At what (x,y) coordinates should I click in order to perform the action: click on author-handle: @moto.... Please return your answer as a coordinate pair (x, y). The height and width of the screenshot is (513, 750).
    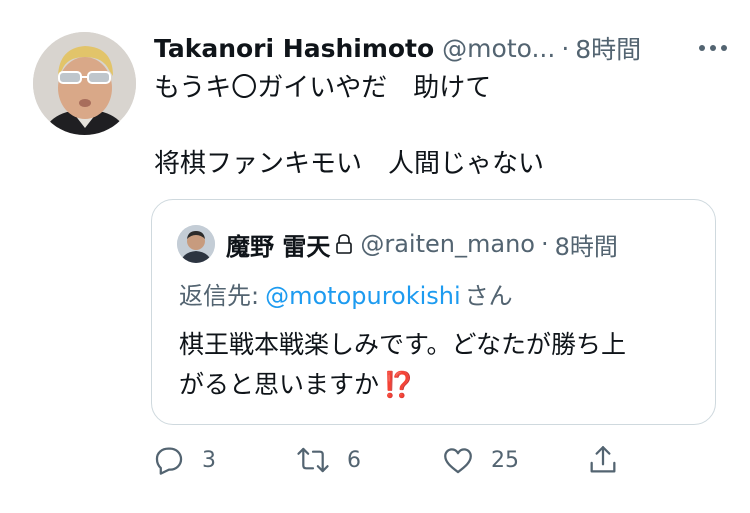
    Looking at the image, I should click on (498, 48).